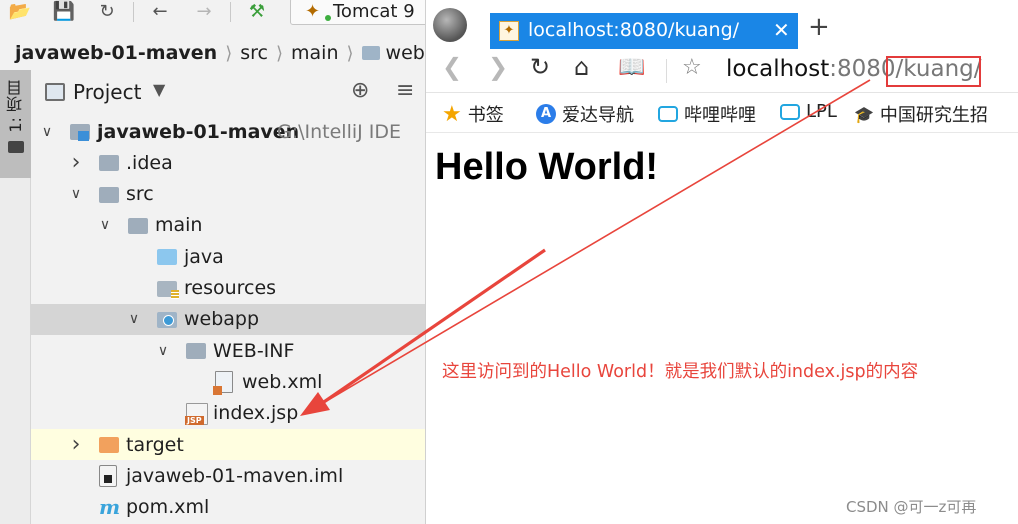 This screenshot has height=524, width=1018. What do you see at coordinates (280, 53) in the screenshot?
I see `chevron-right-icon: ⟩` at bounding box center [280, 53].